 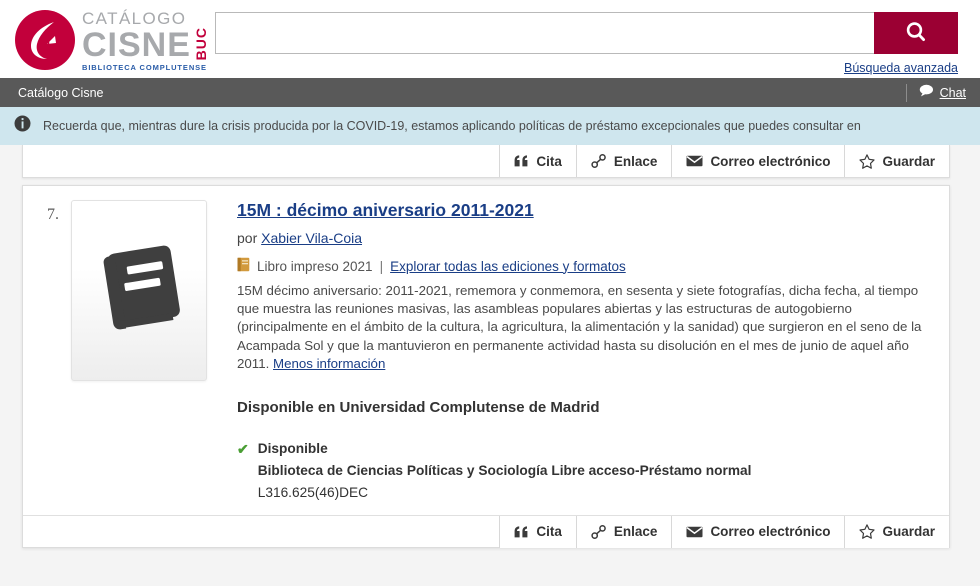 I want to click on check-icon: ✔, so click(x=243, y=449).